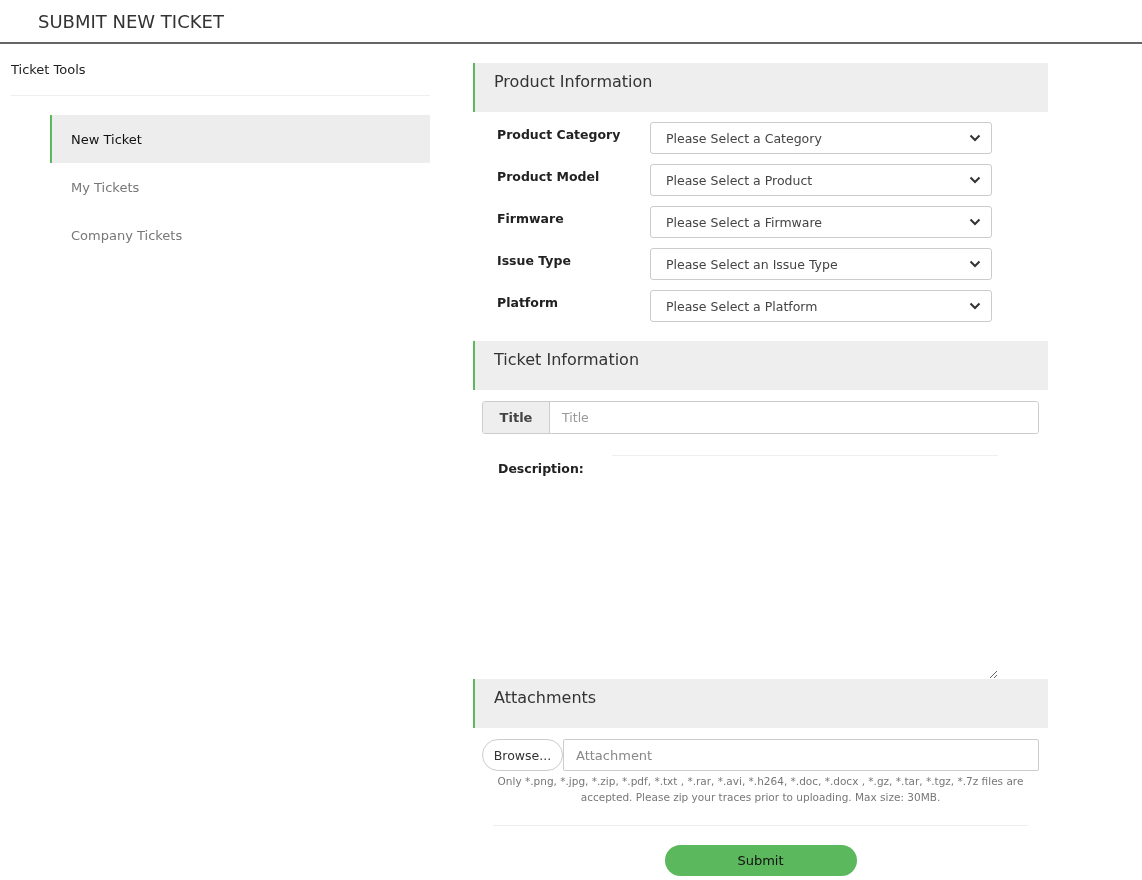  Describe the element at coordinates (821, 180) in the screenshot. I see `select-dropdown: Please Select a Product` at that location.